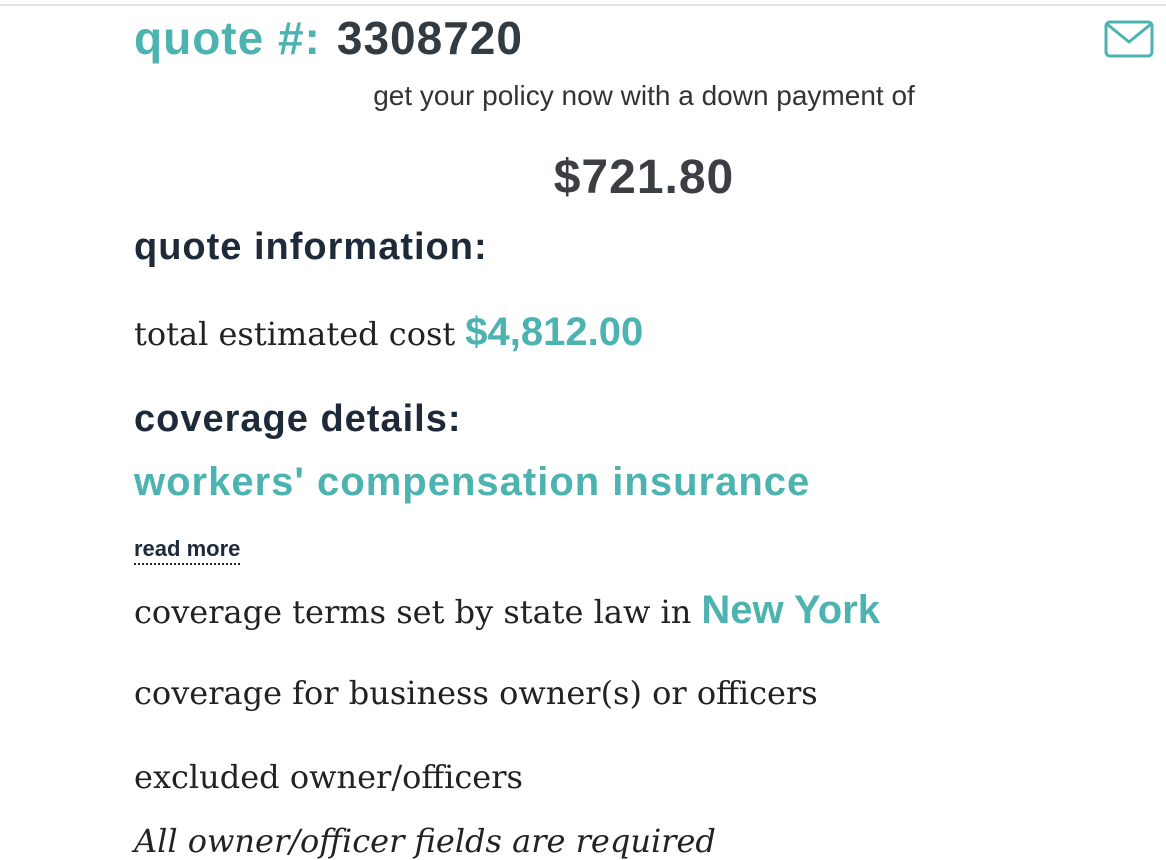 The image size is (1166, 860). What do you see at coordinates (328, 38) in the screenshot?
I see `quote-header: quote #: 3308720` at bounding box center [328, 38].